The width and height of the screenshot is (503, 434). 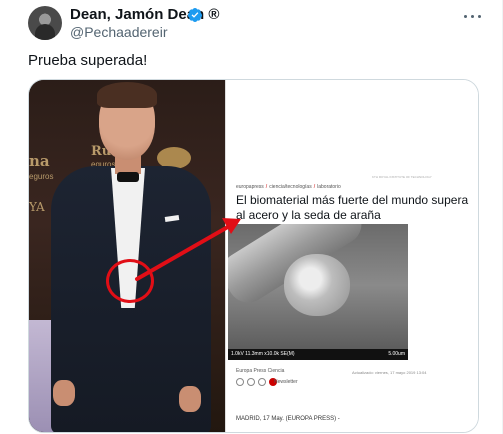 I want to click on author-handle: @Pechaadereir, so click(x=119, y=32).